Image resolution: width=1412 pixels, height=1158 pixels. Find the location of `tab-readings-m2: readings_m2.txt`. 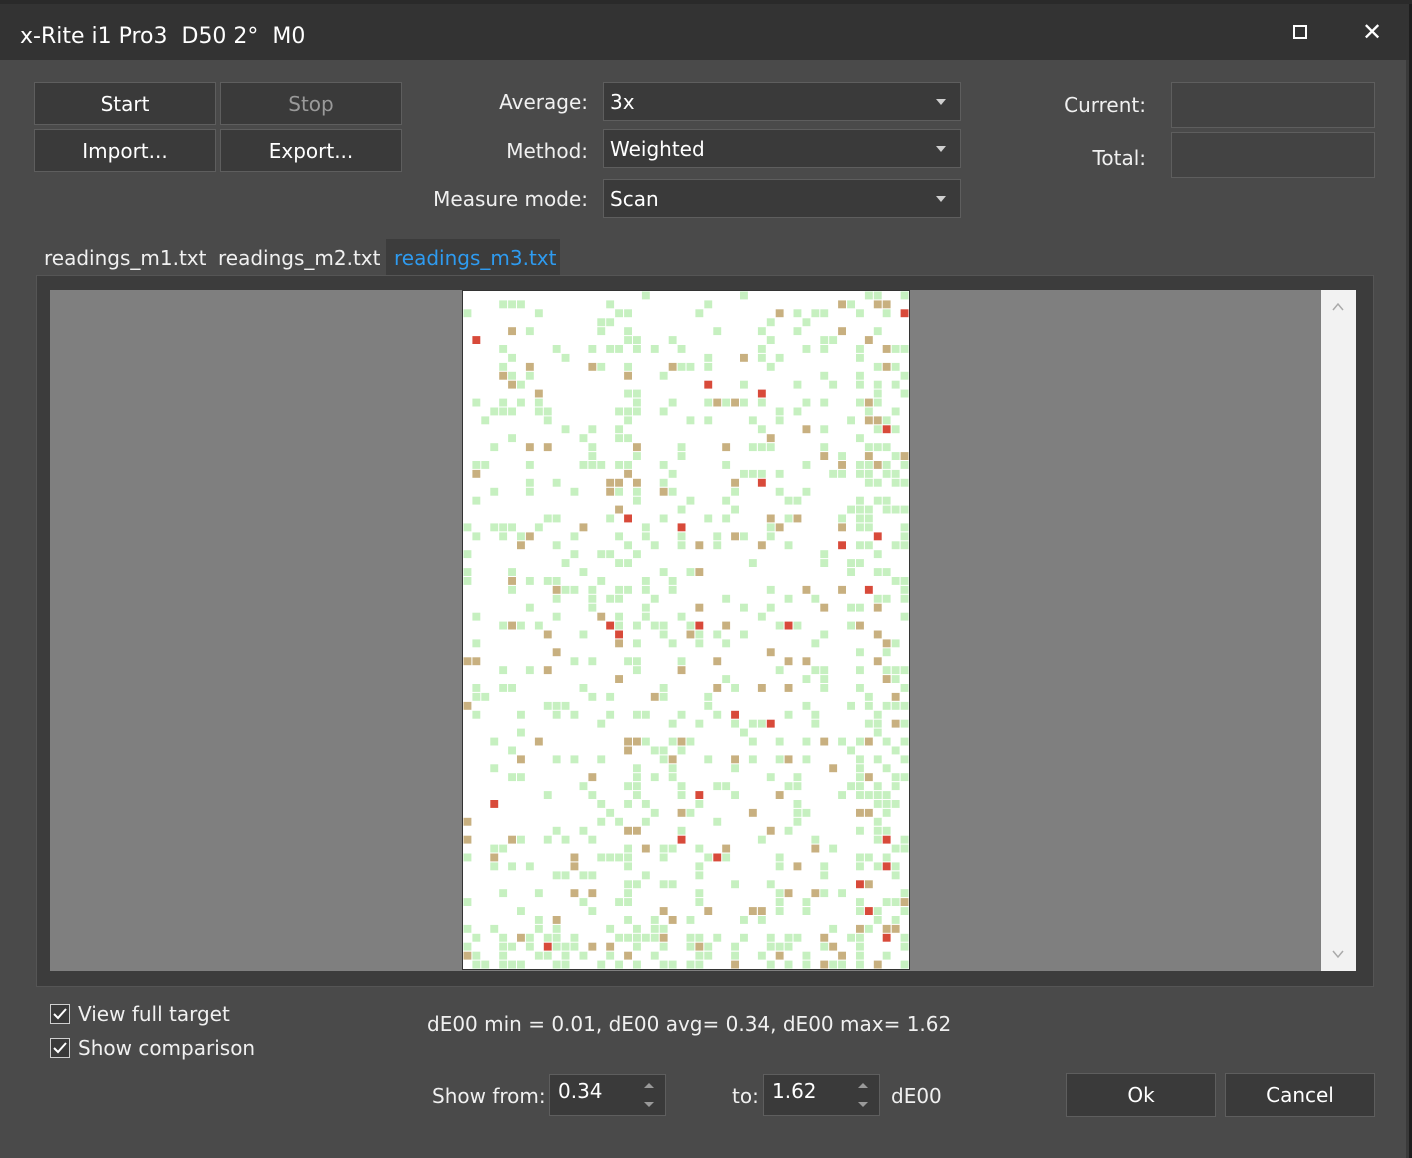

tab-readings-m2: readings_m2.txt is located at coordinates (299, 258).